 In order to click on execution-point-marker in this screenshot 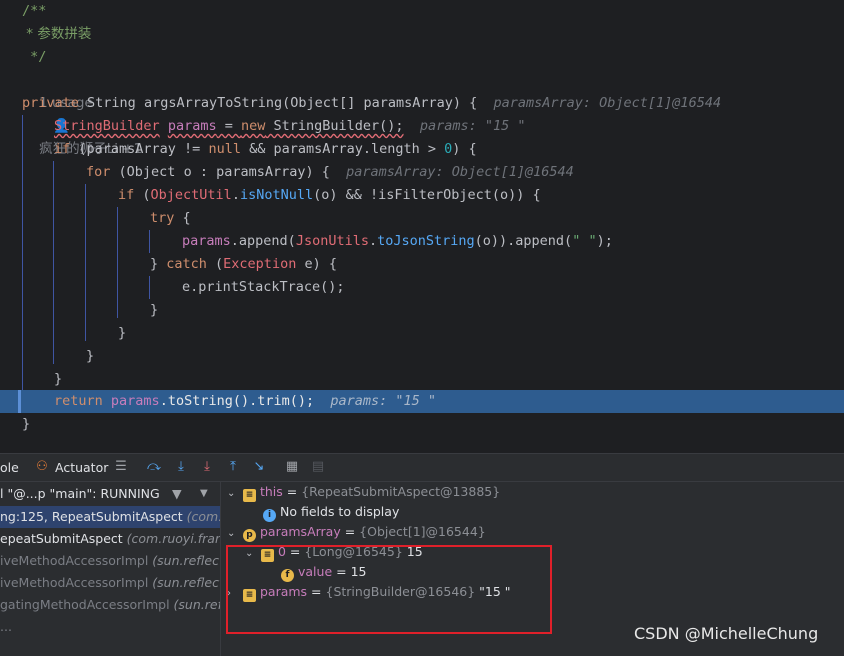, I will do `click(19, 401)`.